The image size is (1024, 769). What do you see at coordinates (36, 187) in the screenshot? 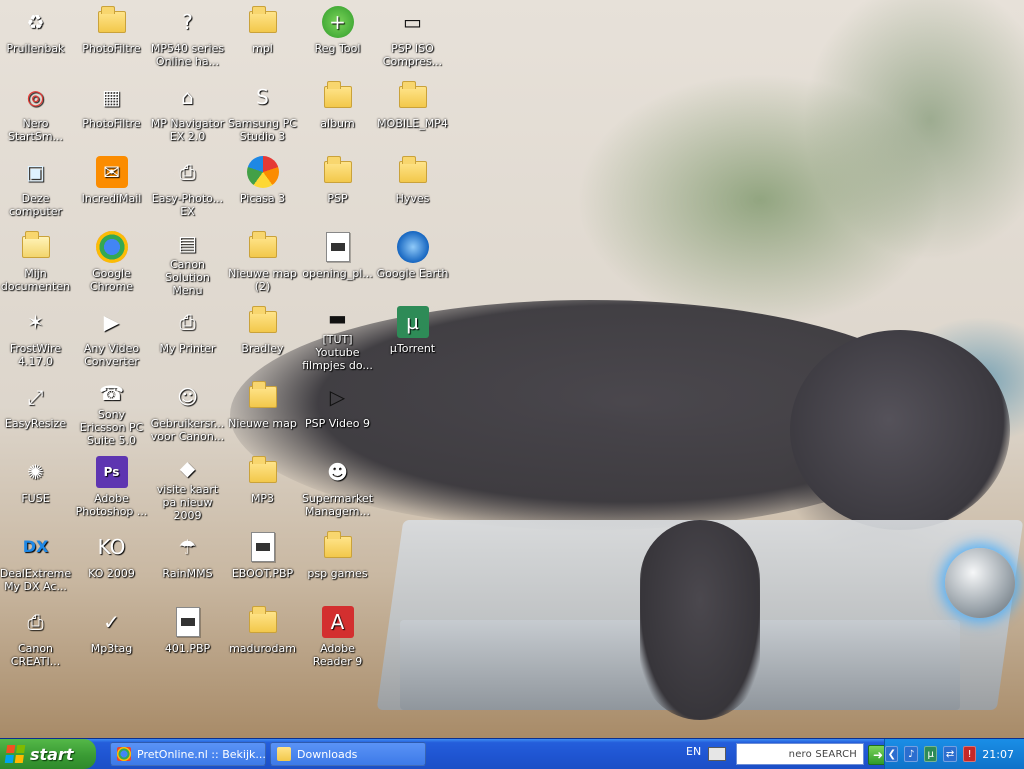
I see `desktop-icon-dezecomputer: ▣ Deze computer` at bounding box center [36, 187].